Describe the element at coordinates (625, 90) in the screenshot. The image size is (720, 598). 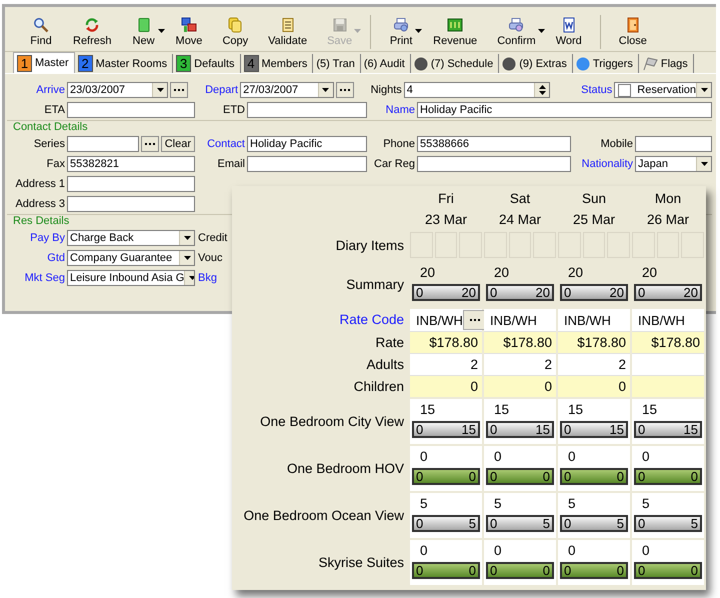
I see `checkbox` at that location.